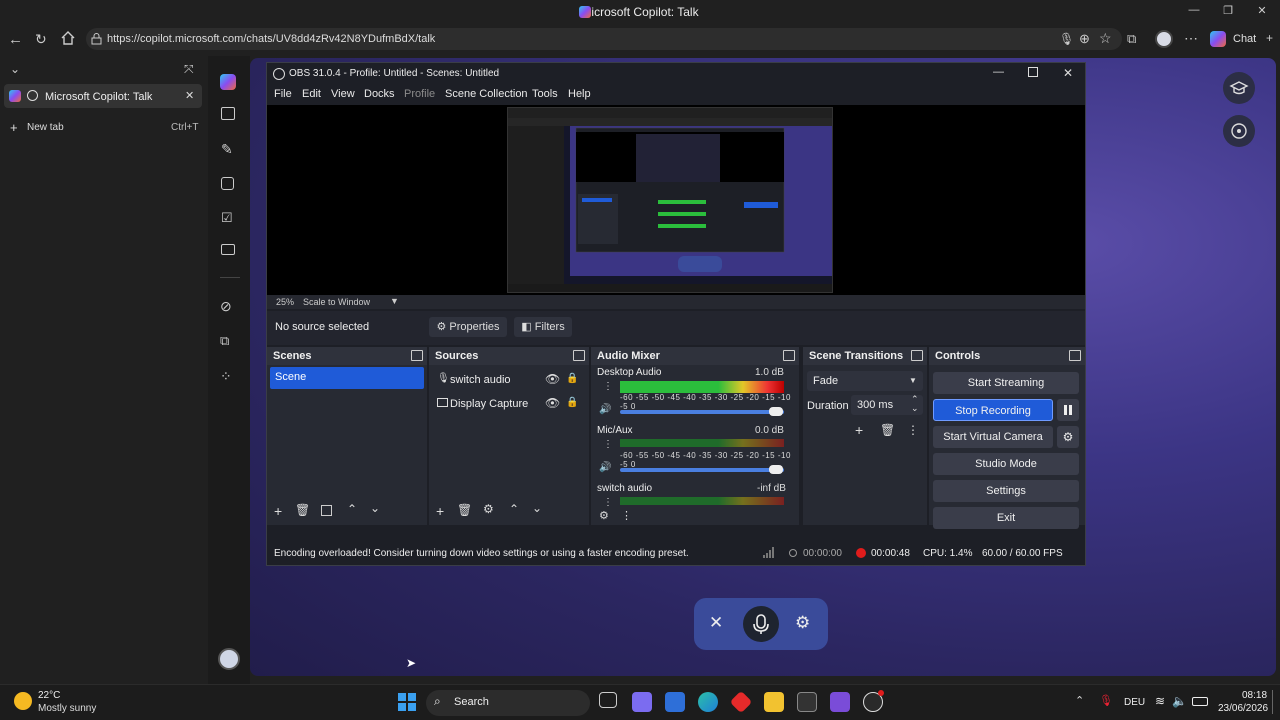 Image resolution: width=1280 pixels, height=720 pixels. Describe the element at coordinates (15, 69) in the screenshot. I see `chevron-down-icon: ⌄` at that location.